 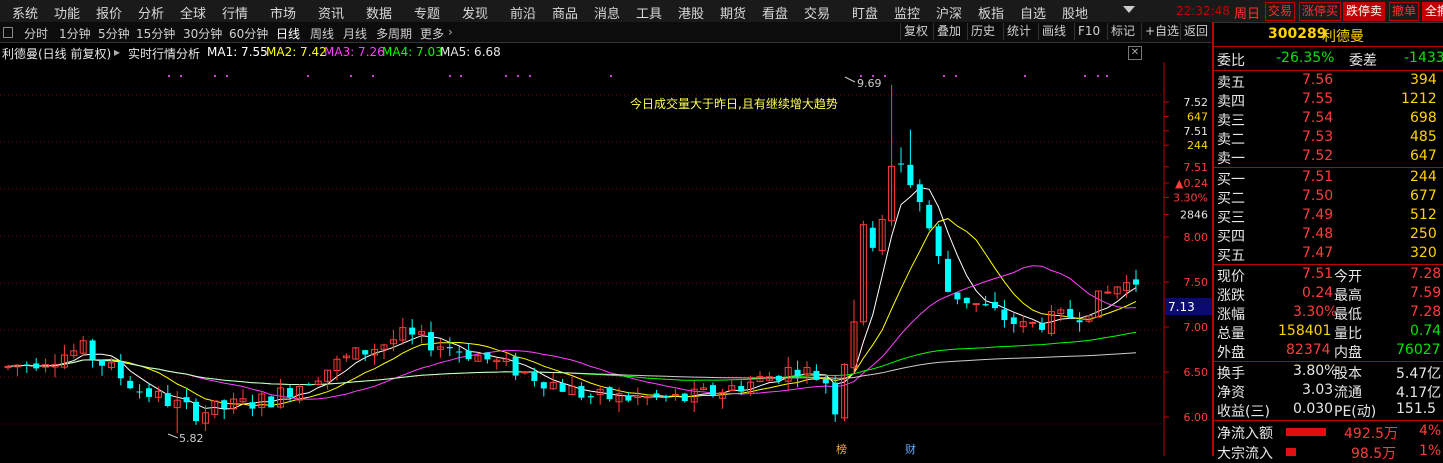 I want to click on menu-item-shsz: 沪深, so click(x=949, y=12).